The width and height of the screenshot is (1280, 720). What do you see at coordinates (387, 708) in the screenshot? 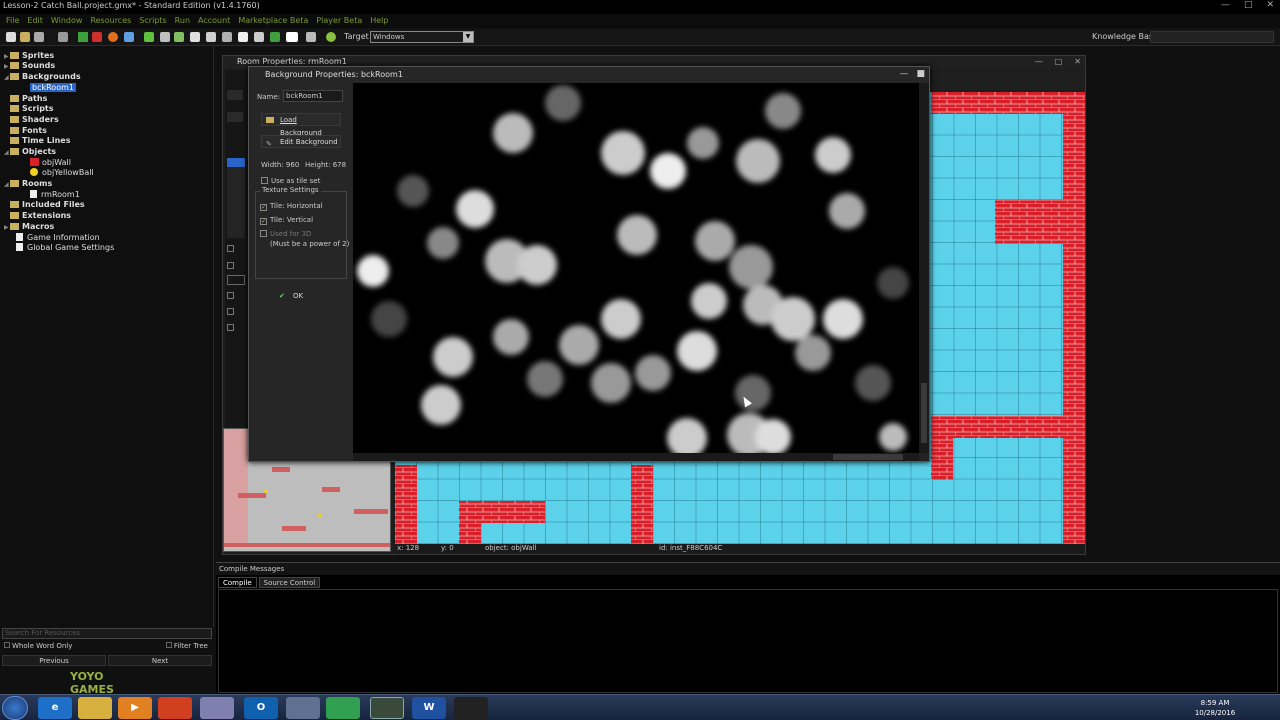
I see `gamemaker-icon` at bounding box center [387, 708].